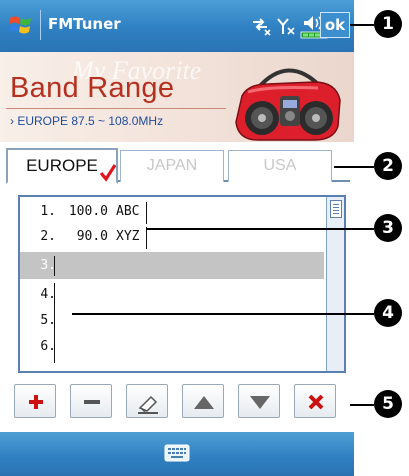  What do you see at coordinates (388, 404) in the screenshot?
I see `callout-5: 5` at bounding box center [388, 404].